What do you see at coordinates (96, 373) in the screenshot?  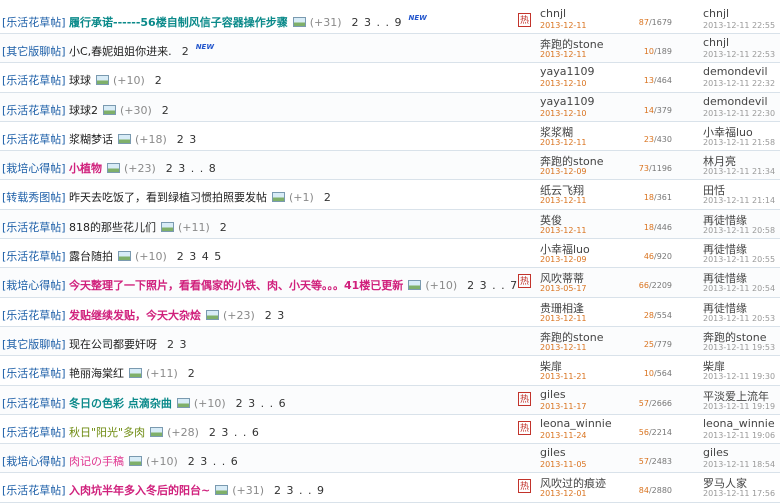 I see `thread-title-link: 艳丽海棠红` at bounding box center [96, 373].